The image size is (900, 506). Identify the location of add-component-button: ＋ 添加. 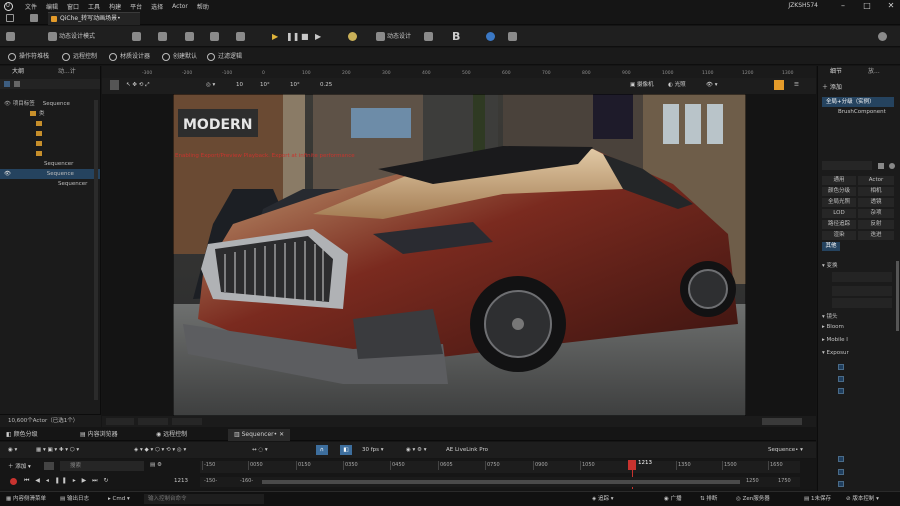
(832, 86).